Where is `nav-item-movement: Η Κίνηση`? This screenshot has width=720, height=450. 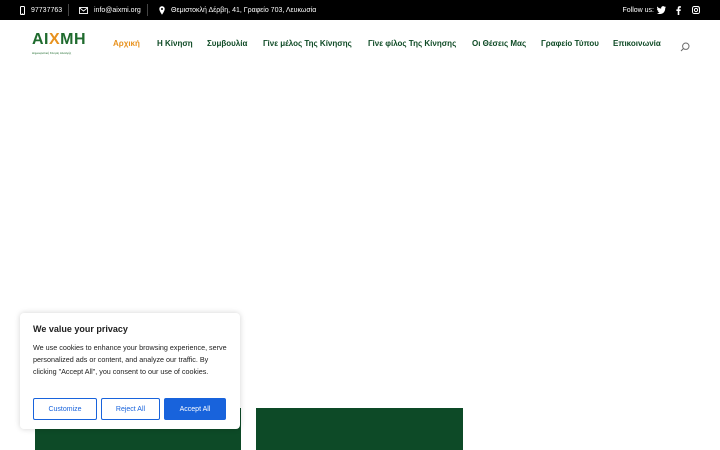
nav-item-movement: Η Κίνηση is located at coordinates (175, 43).